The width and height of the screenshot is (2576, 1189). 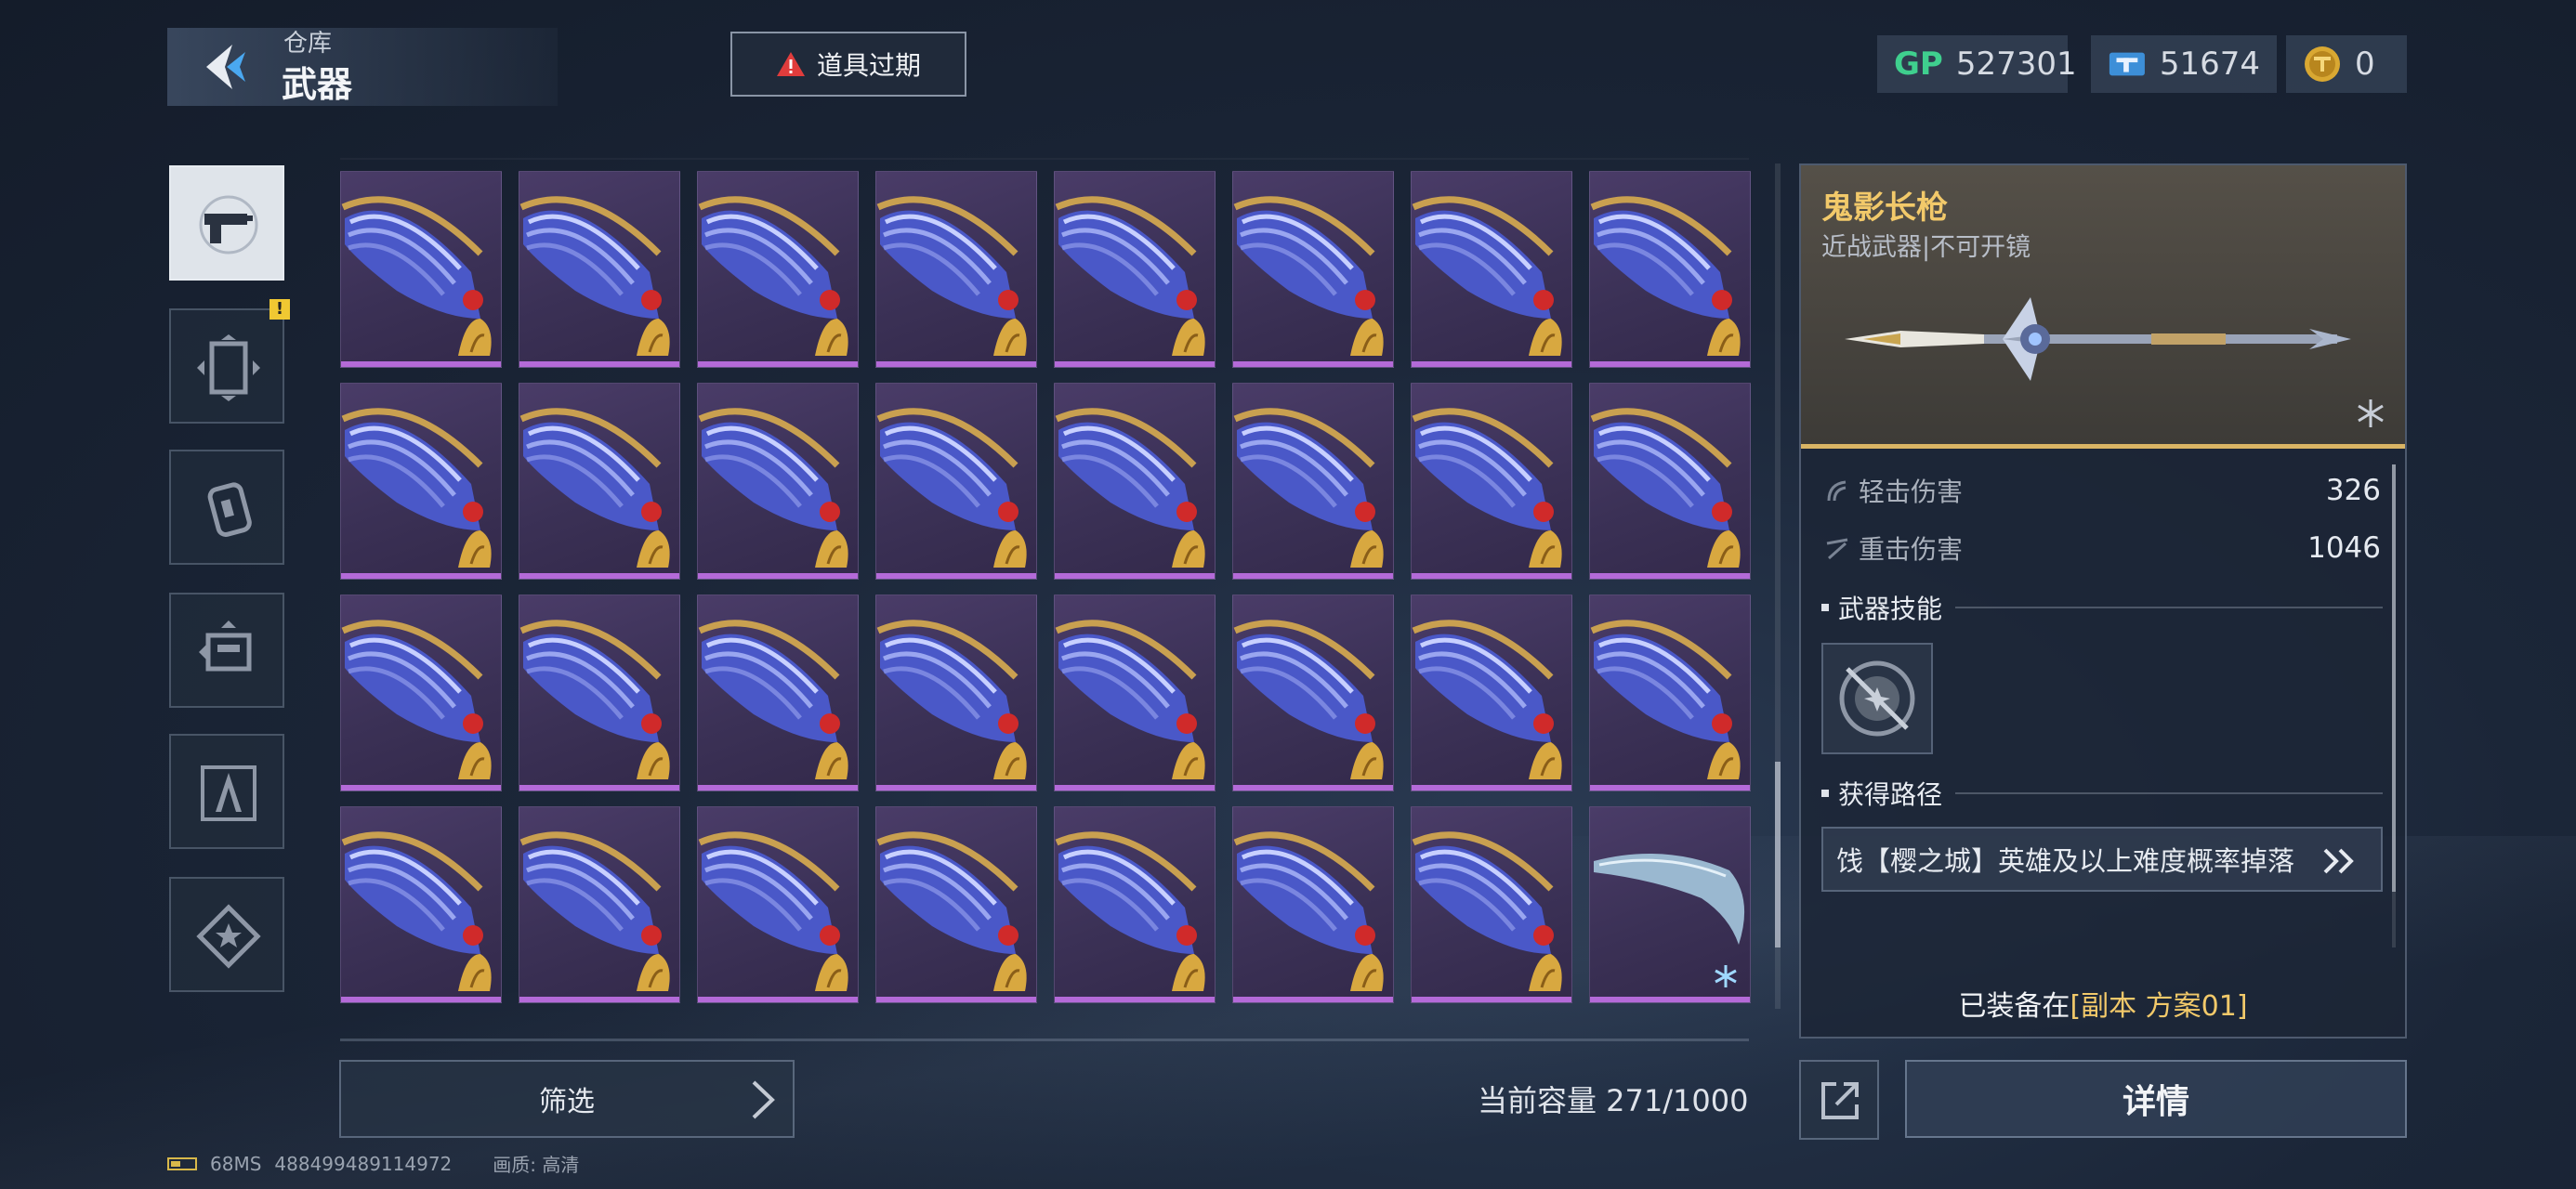 What do you see at coordinates (1911, 550) in the screenshot?
I see `heavy-attack-label: 重击伤害` at bounding box center [1911, 550].